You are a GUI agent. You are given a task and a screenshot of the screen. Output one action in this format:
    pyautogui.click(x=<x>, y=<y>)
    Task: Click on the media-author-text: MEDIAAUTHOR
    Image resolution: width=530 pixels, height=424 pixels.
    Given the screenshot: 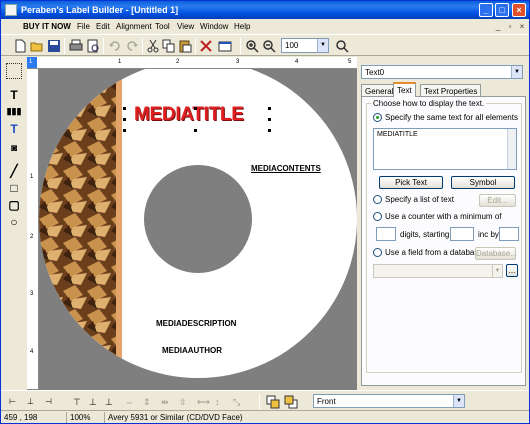 What is the action you would take?
    pyautogui.click(x=192, y=350)
    